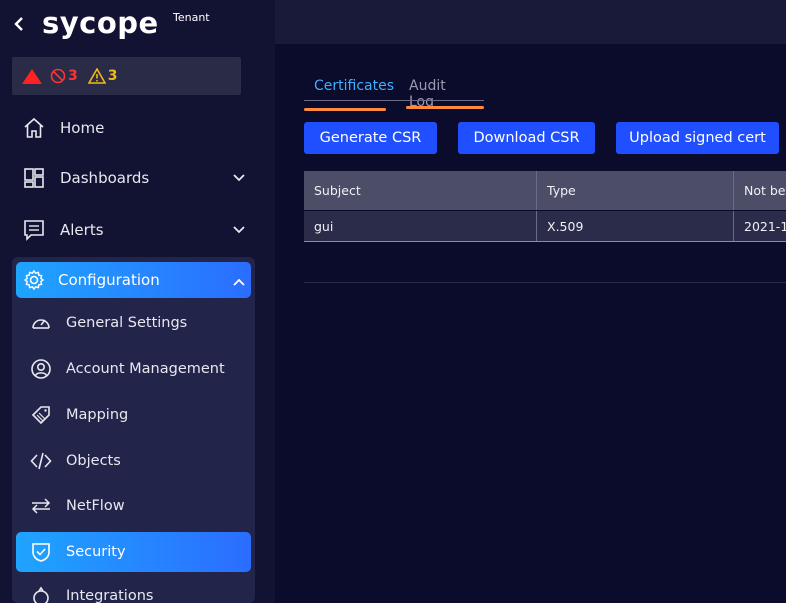 The height and width of the screenshot is (603, 786). Describe the element at coordinates (420, 190) in the screenshot. I see `column-header-subject: Subject` at that location.